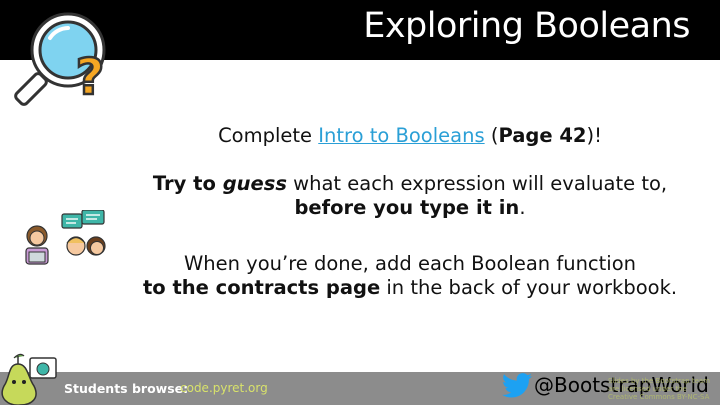  What do you see at coordinates (60, 59) in the screenshot?
I see `magnifier-question-icon: ?` at bounding box center [60, 59].